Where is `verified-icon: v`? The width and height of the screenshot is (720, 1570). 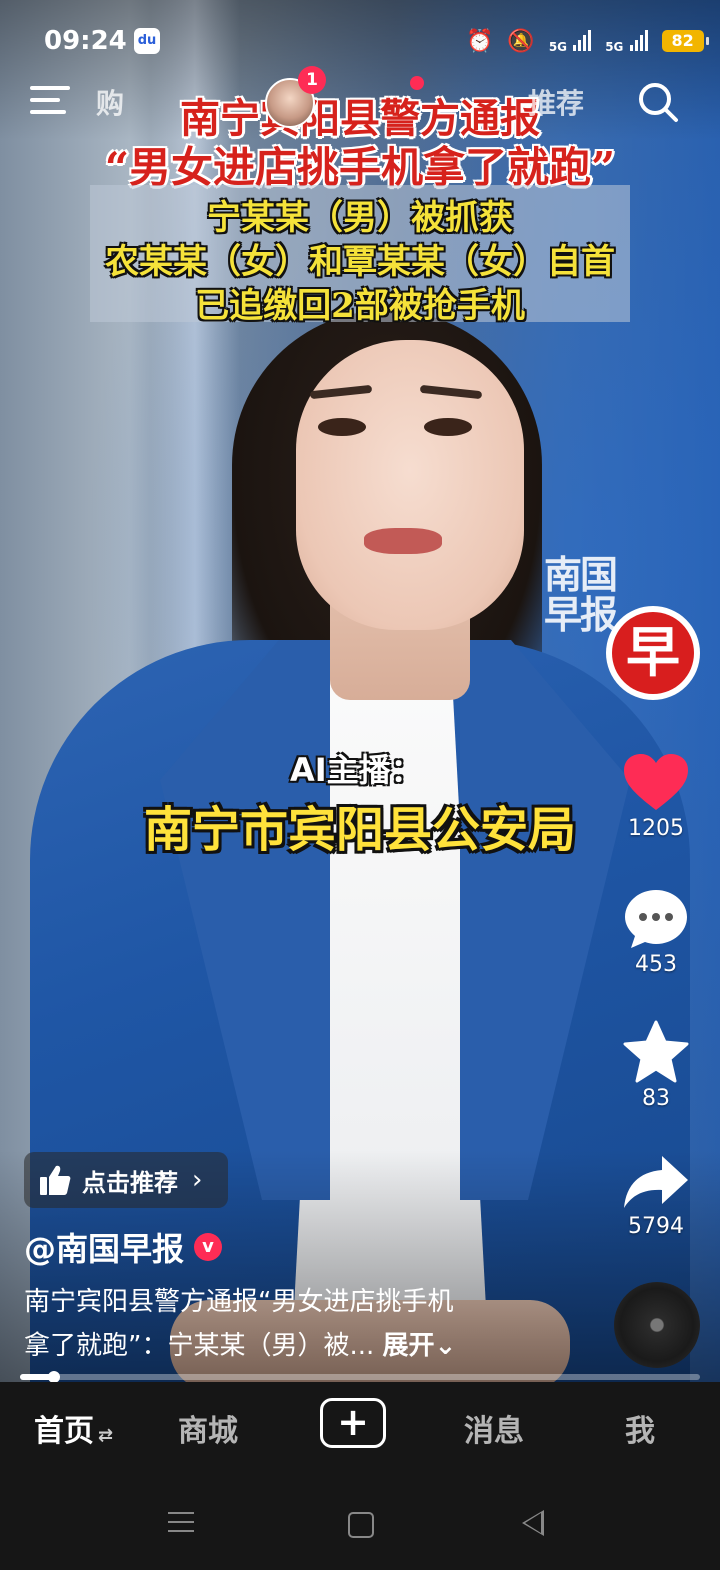
verified-icon: v is located at coordinates (208, 1247).